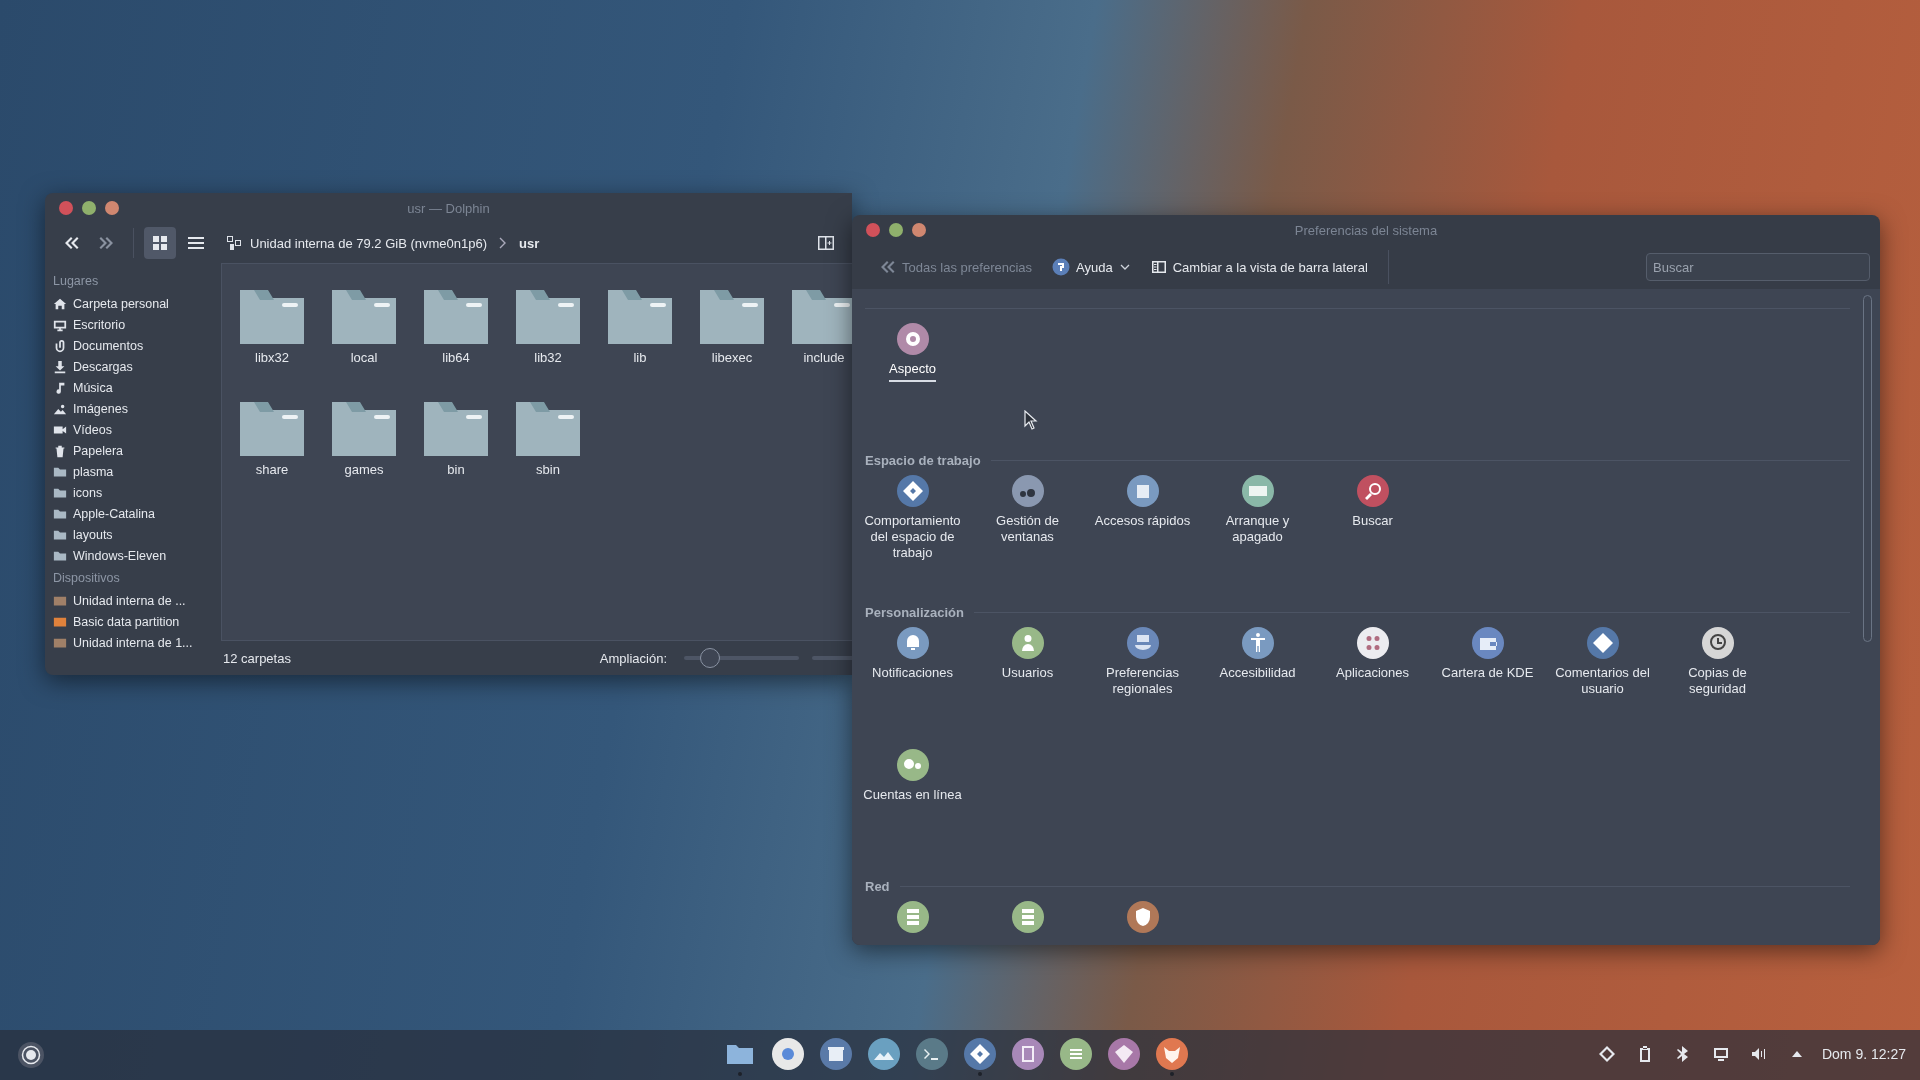  What do you see at coordinates (364, 342) in the screenshot?
I see `folder-item: local` at bounding box center [364, 342].